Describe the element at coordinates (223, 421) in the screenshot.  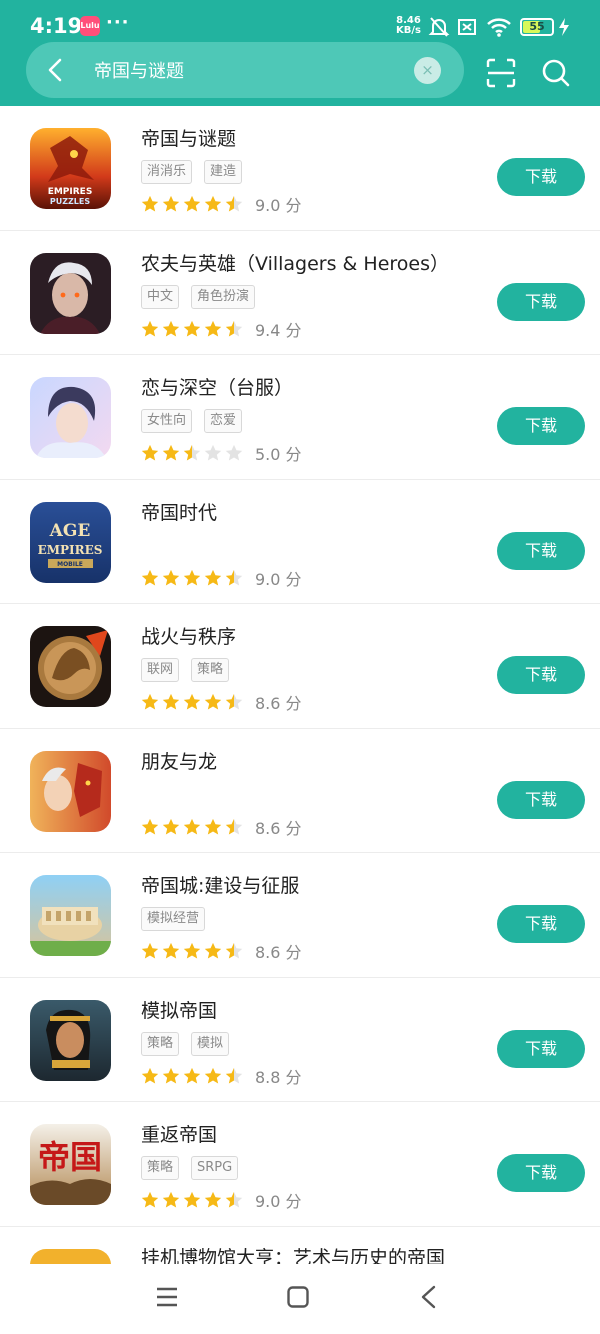
I see `app-tag: 恋爱` at that location.